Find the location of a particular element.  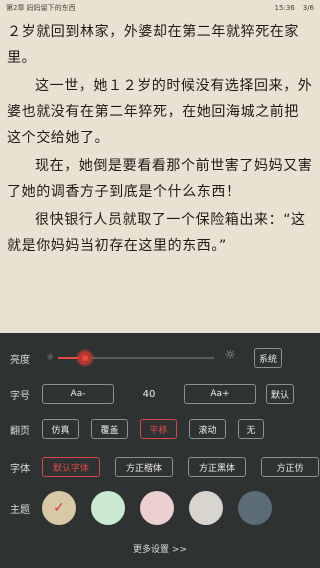

paragraph: 很快银行人员就取了一个保险箱出来：“这就是你妈妈当初存在这里的东西。” is located at coordinates (156, 233).